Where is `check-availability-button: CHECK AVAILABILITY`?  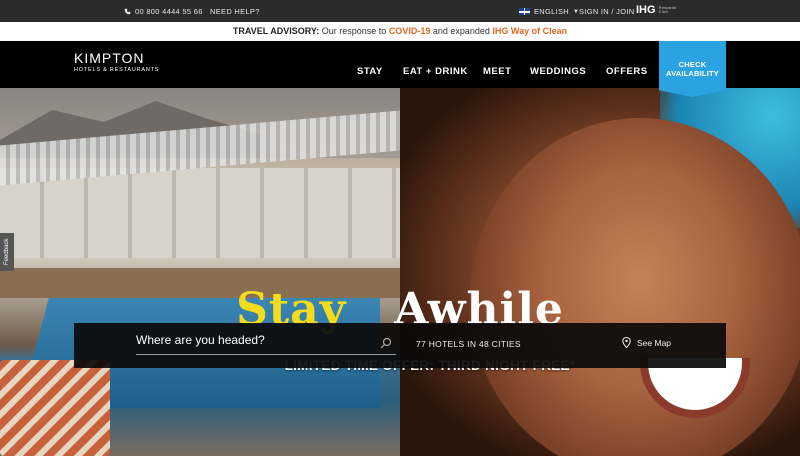
check-availability-button: CHECK AVAILABILITY is located at coordinates (692, 69).